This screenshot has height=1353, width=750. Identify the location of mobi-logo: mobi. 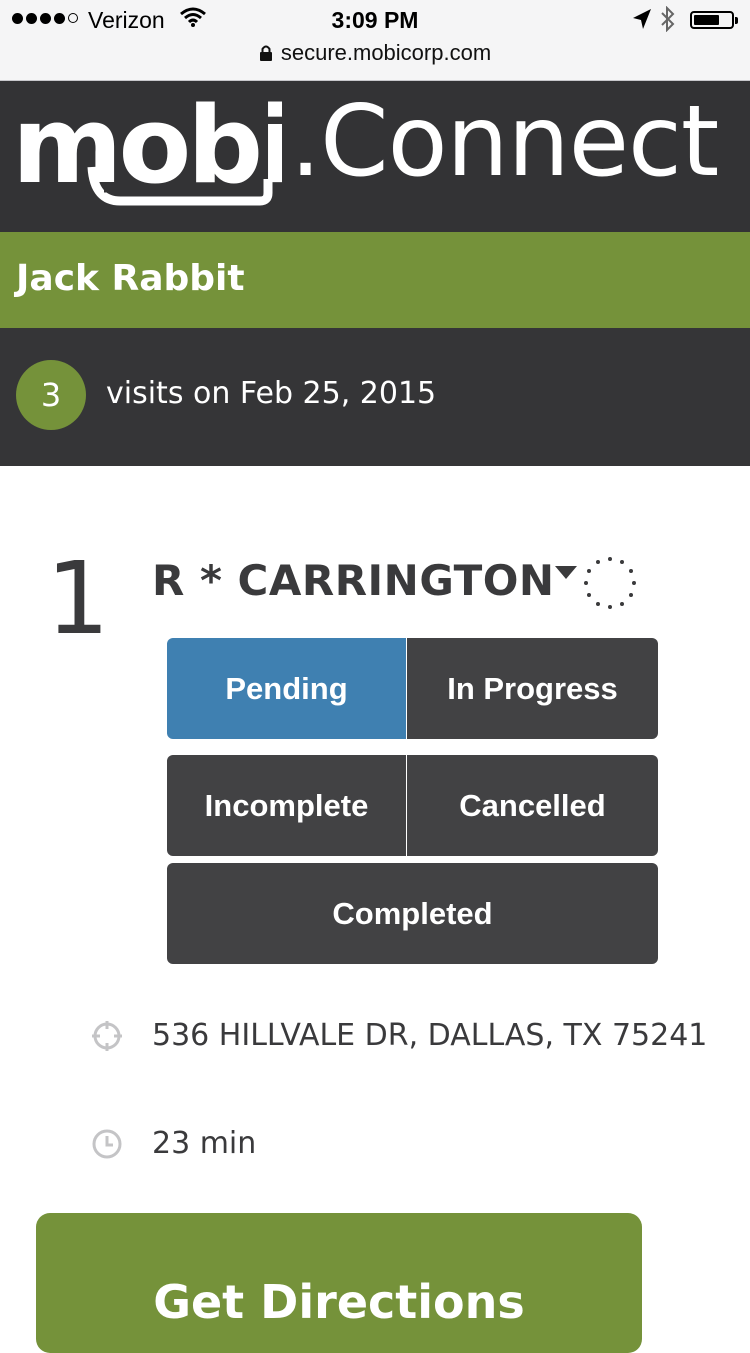
(147, 147).